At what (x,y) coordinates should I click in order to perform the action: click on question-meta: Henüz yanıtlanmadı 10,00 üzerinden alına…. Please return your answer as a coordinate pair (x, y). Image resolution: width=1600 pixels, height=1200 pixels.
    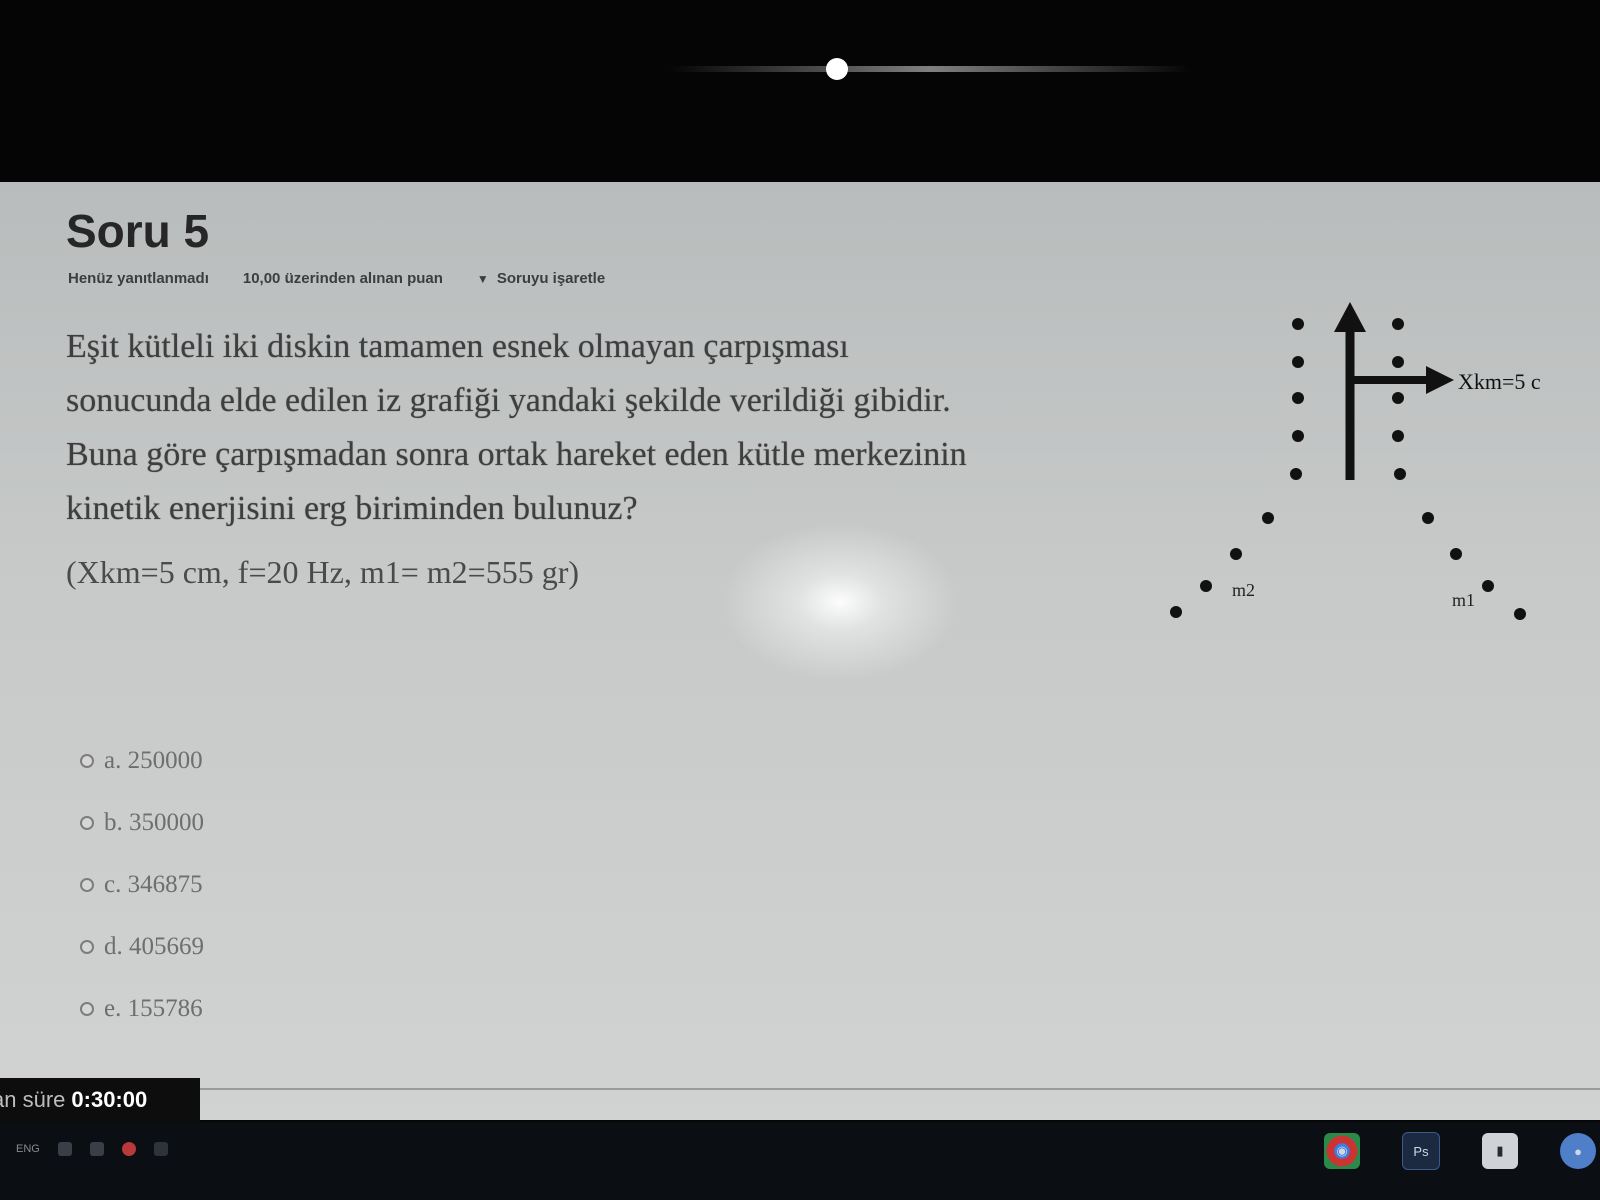
    Looking at the image, I should click on (336, 278).